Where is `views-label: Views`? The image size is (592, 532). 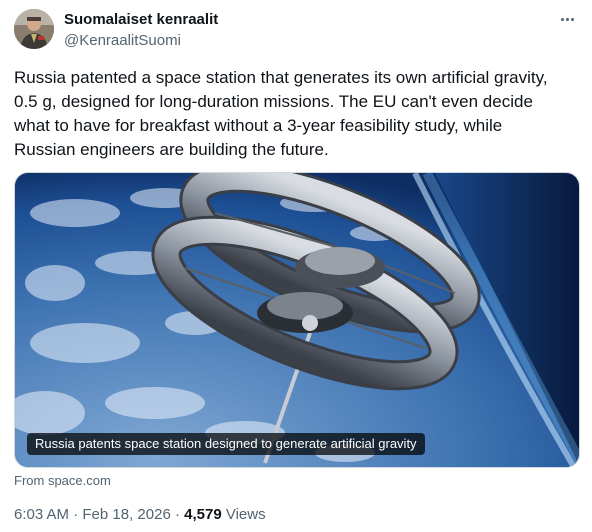
views-label: Views is located at coordinates (245, 514).